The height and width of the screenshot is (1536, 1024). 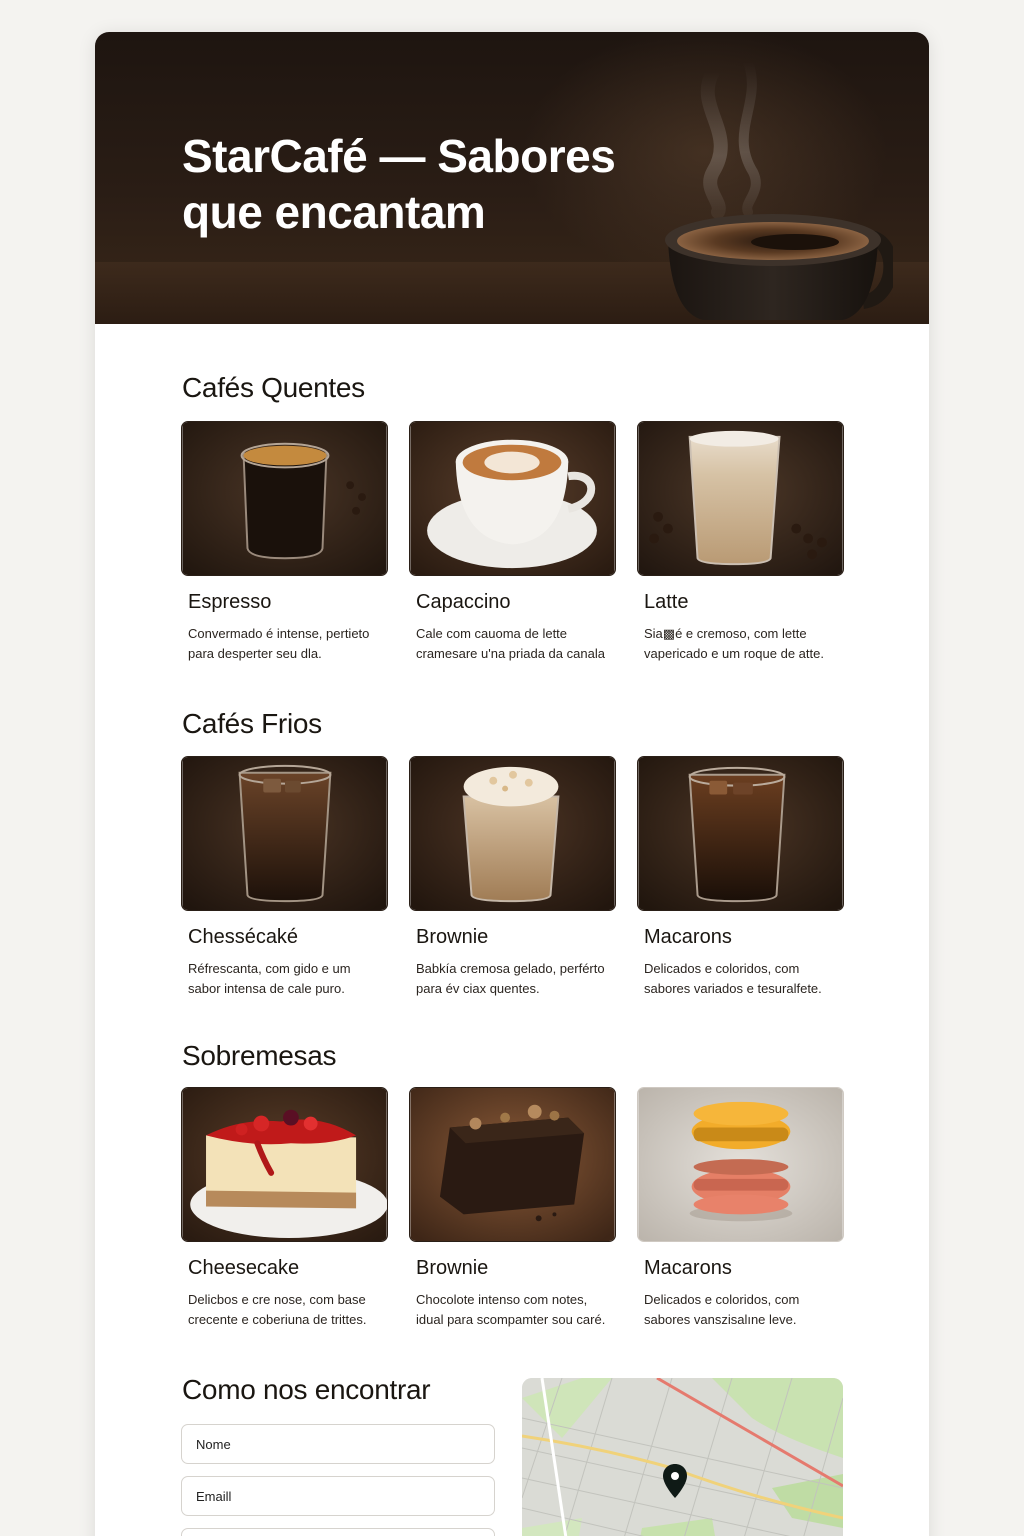 I want to click on item-name: Chessécaké, so click(x=243, y=937).